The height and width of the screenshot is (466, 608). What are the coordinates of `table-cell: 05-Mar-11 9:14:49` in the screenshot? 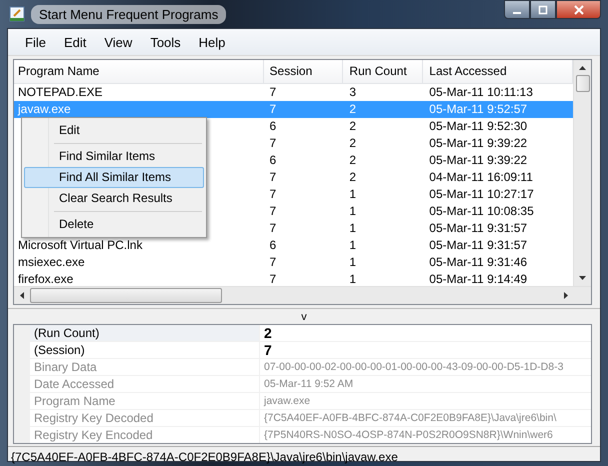 It's located at (498, 278).